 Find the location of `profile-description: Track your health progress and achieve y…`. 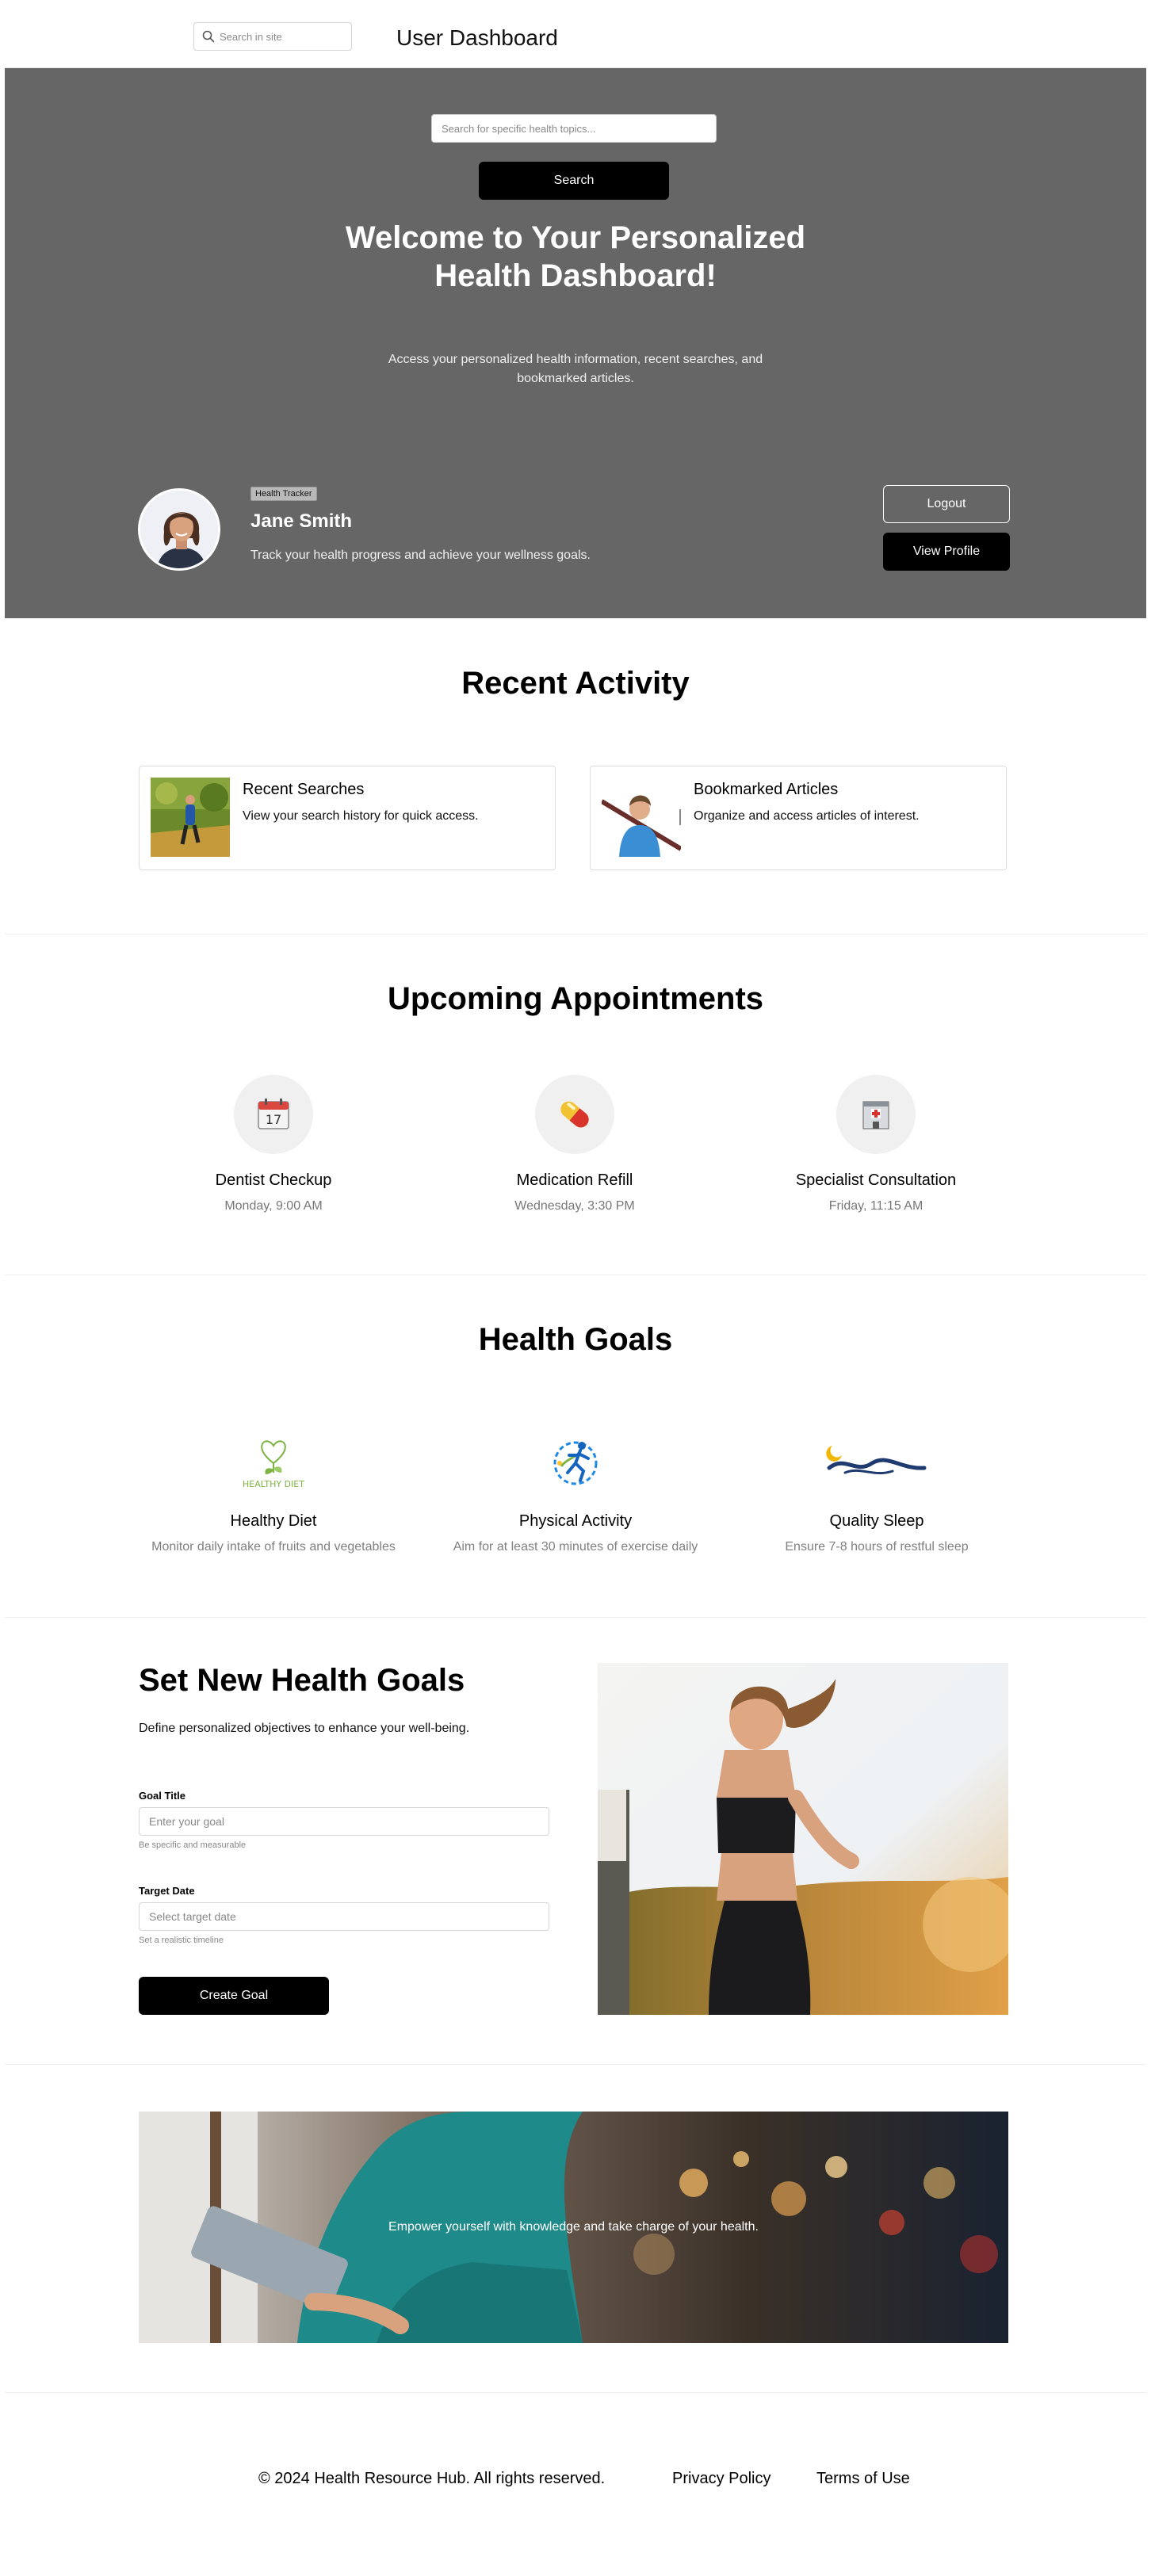

profile-description: Track your health progress and achieve y… is located at coordinates (420, 555).